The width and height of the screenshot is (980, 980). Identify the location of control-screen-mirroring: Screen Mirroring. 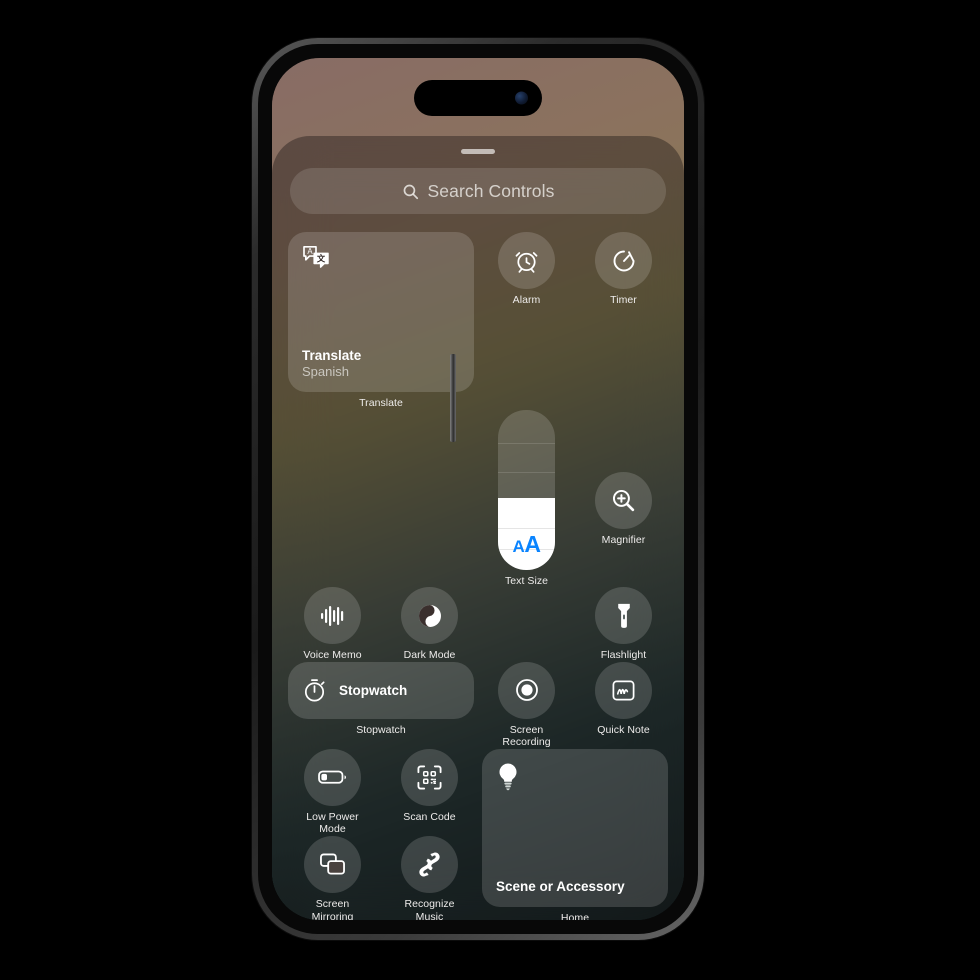
(332, 878).